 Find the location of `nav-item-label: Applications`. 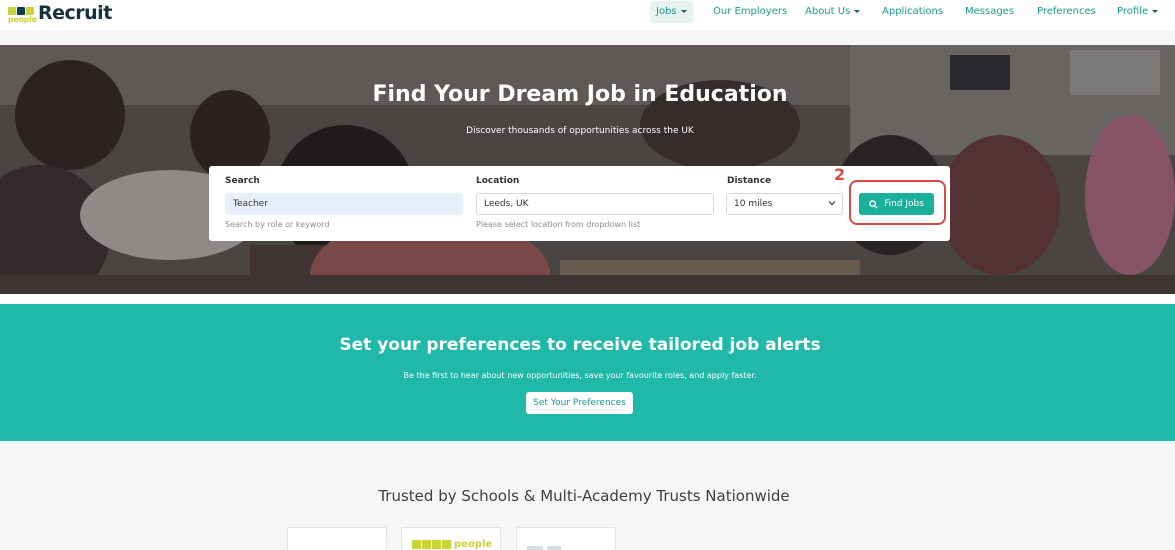

nav-item-label: Applications is located at coordinates (913, 11).